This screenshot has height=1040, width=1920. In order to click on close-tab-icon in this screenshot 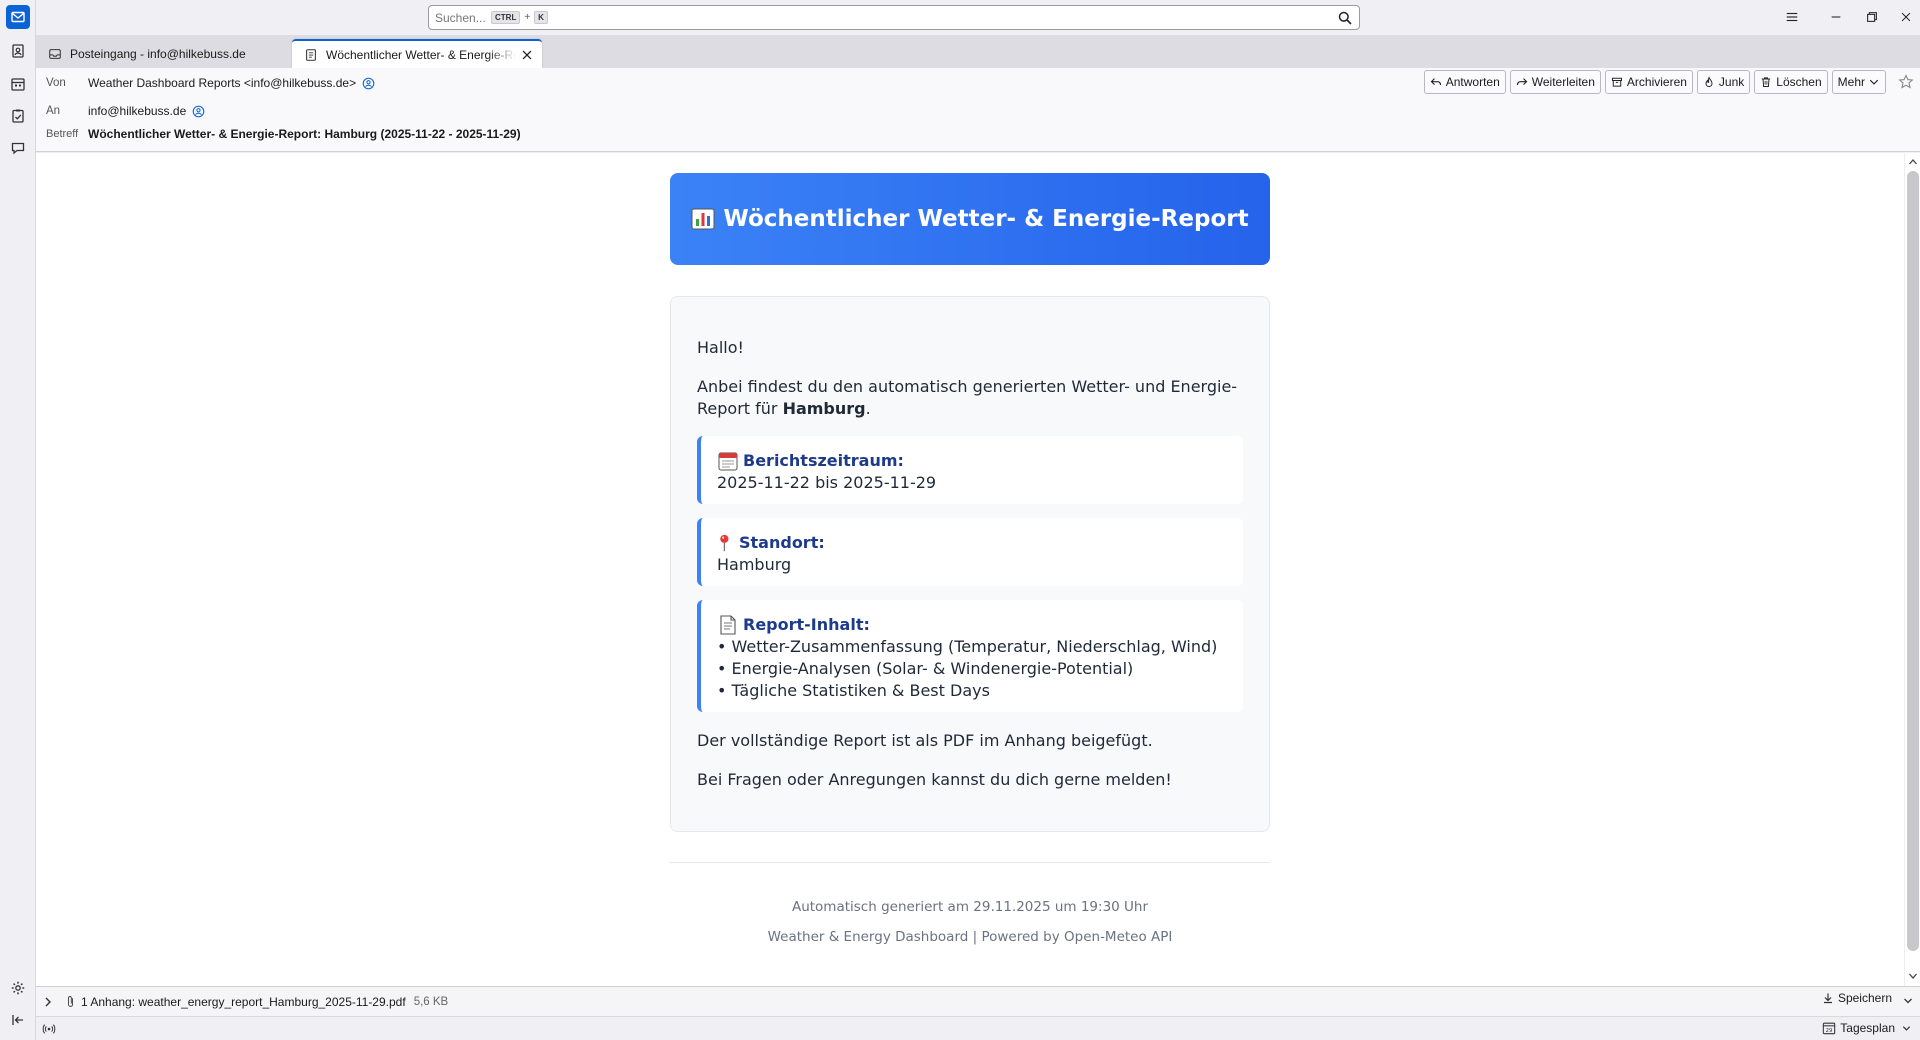, I will do `click(527, 55)`.